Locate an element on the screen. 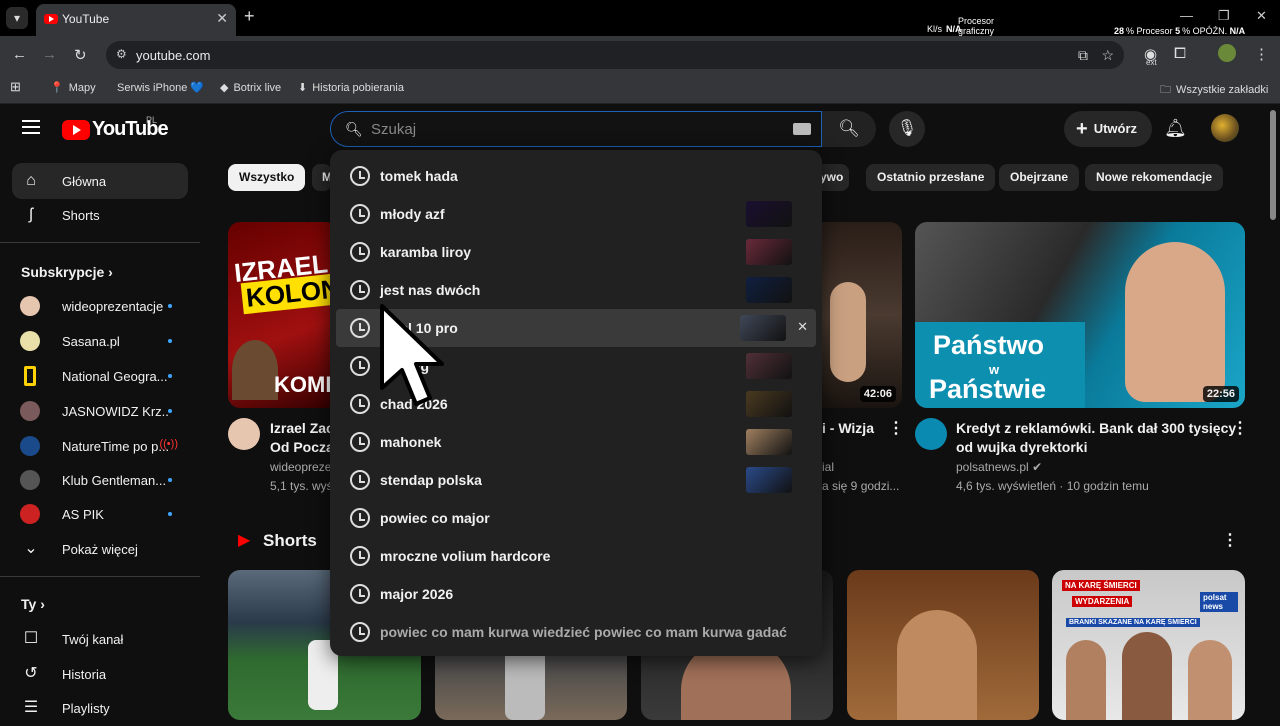  sidebar-item-history: ↺ Historia is located at coordinates (100, 674).